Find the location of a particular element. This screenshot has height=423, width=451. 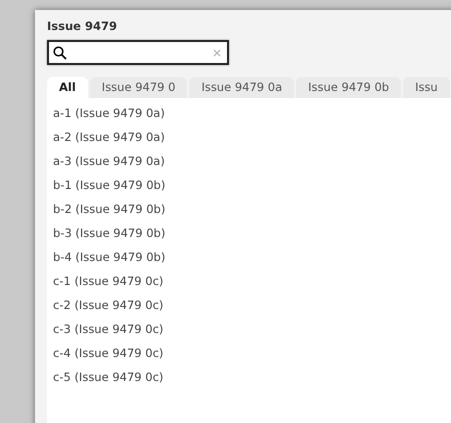

list-item: c-1 (Issue 9479 0c) is located at coordinates (108, 281).